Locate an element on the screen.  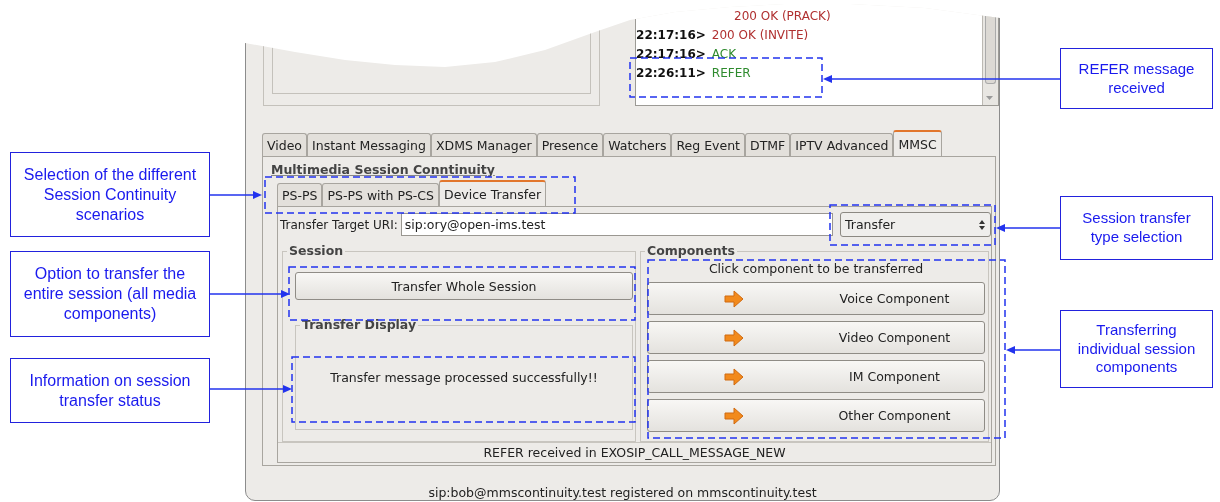
component-button: IM Component is located at coordinates (816, 376).